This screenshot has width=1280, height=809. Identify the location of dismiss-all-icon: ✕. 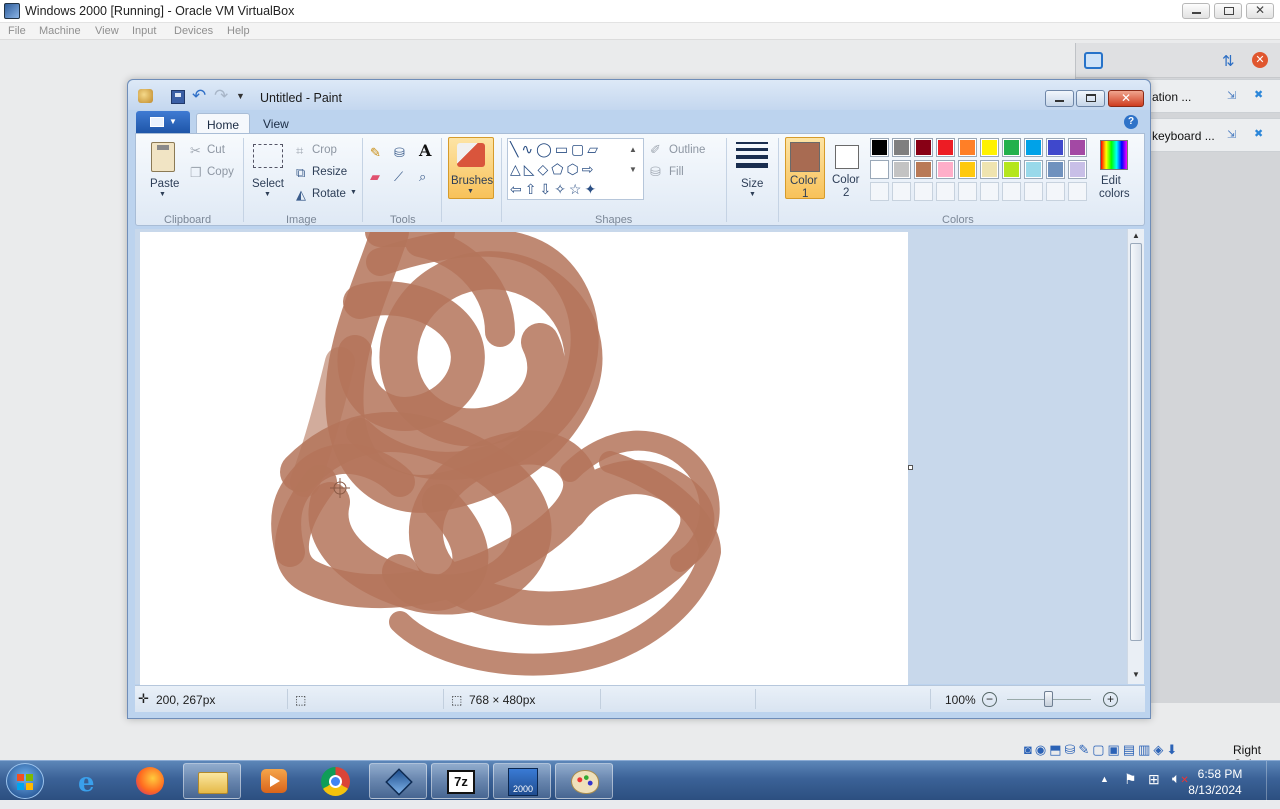
(1260, 60).